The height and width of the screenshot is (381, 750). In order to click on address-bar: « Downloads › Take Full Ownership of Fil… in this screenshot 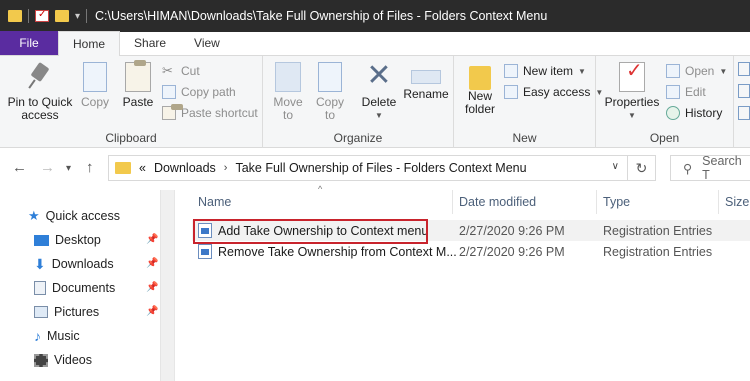, I will do `click(368, 168)`.